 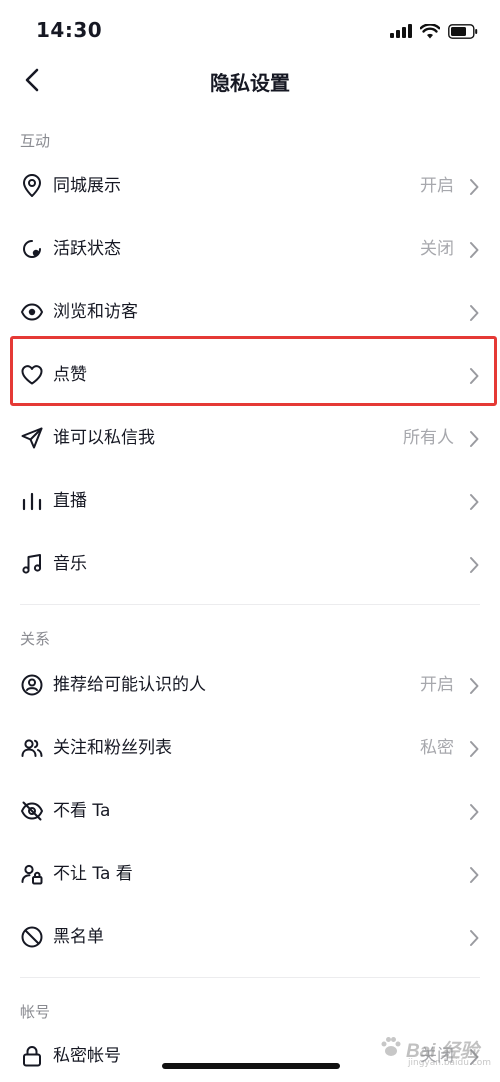 What do you see at coordinates (112, 748) in the screenshot?
I see `row-label: 关注和粉丝列表` at bounding box center [112, 748].